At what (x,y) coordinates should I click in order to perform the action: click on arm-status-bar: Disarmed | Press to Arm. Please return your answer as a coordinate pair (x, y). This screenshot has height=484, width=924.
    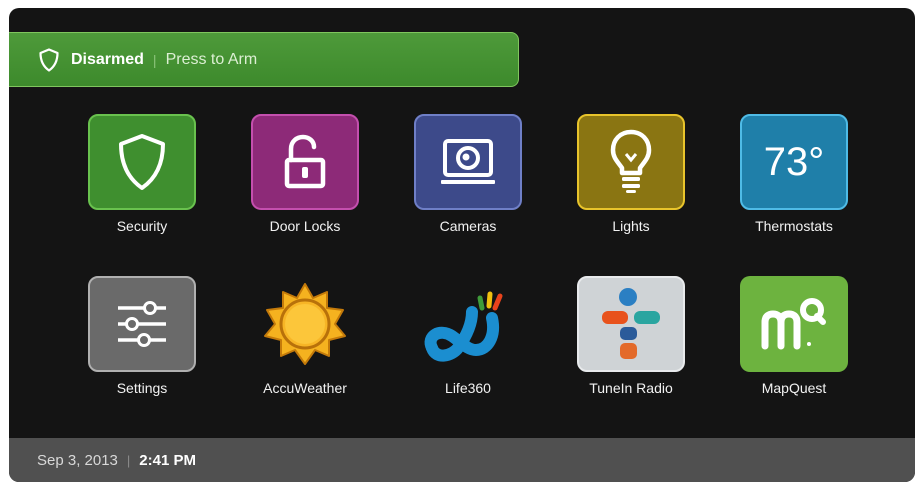
    Looking at the image, I should click on (264, 59).